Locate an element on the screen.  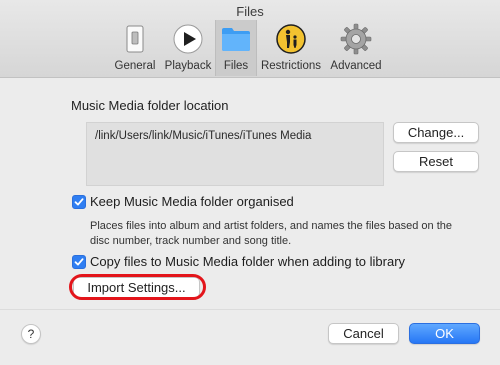
footer-divider is located at coordinates (250, 309).